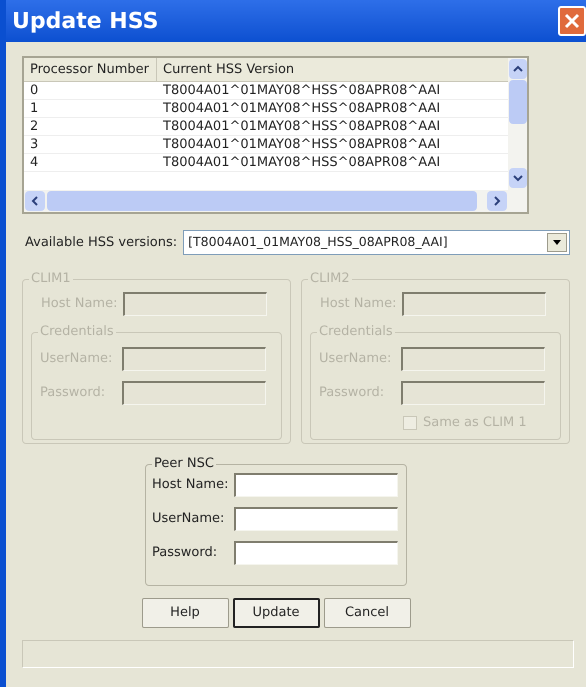 The height and width of the screenshot is (687, 586). Describe the element at coordinates (185, 613) in the screenshot. I see `dialog-button: Help` at that location.